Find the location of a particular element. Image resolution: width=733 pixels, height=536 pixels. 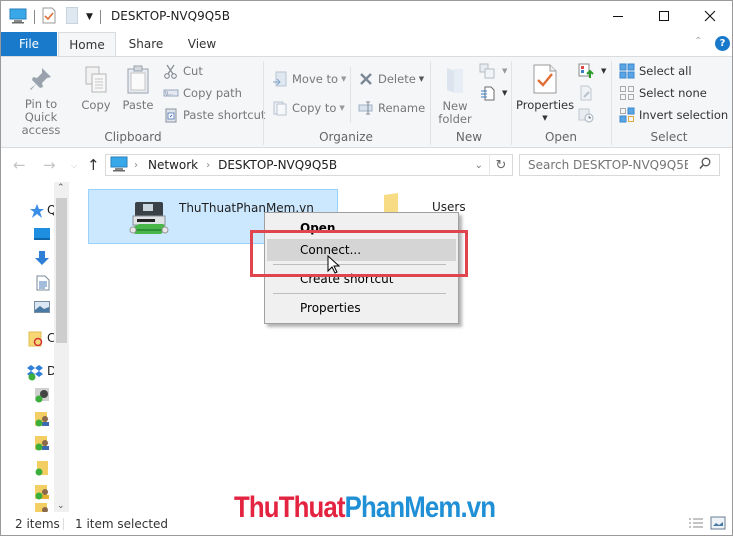

scrollbar-thumb is located at coordinates (61, 270).